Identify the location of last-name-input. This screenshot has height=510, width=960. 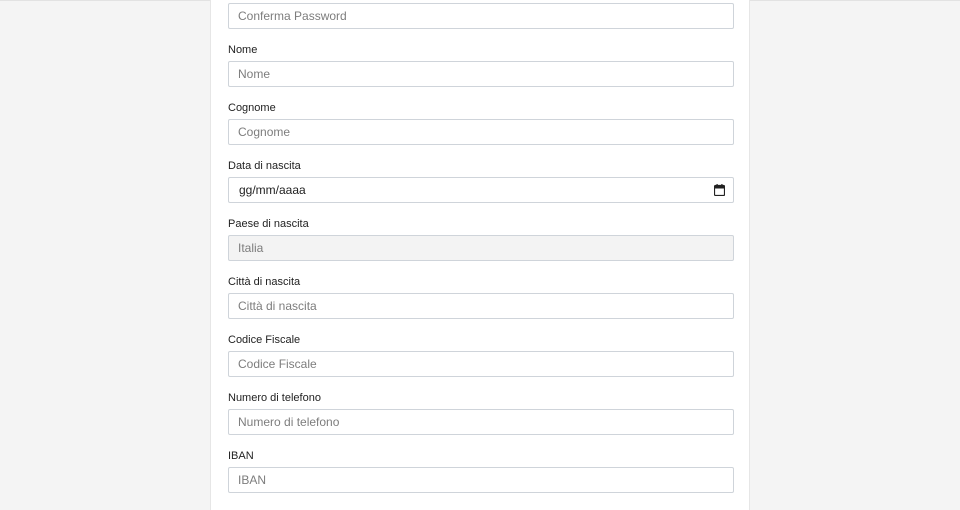
(481, 132).